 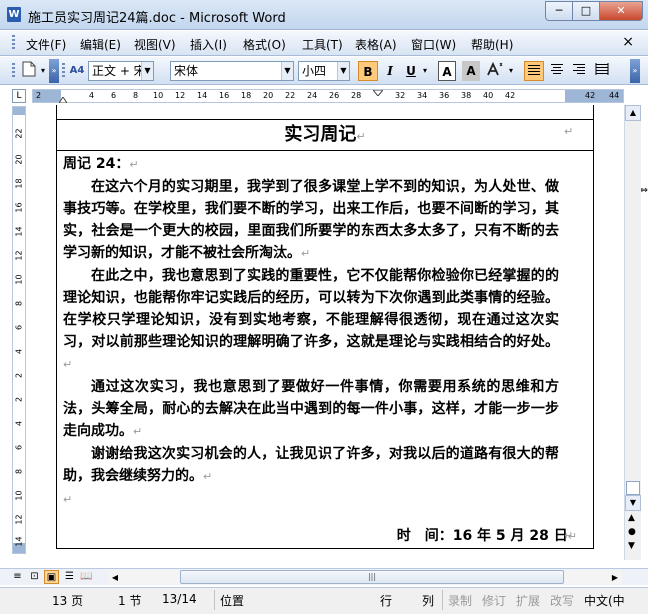 What do you see at coordinates (19, 96) in the screenshot?
I see `tab-selector-icon: L` at bounding box center [19, 96].